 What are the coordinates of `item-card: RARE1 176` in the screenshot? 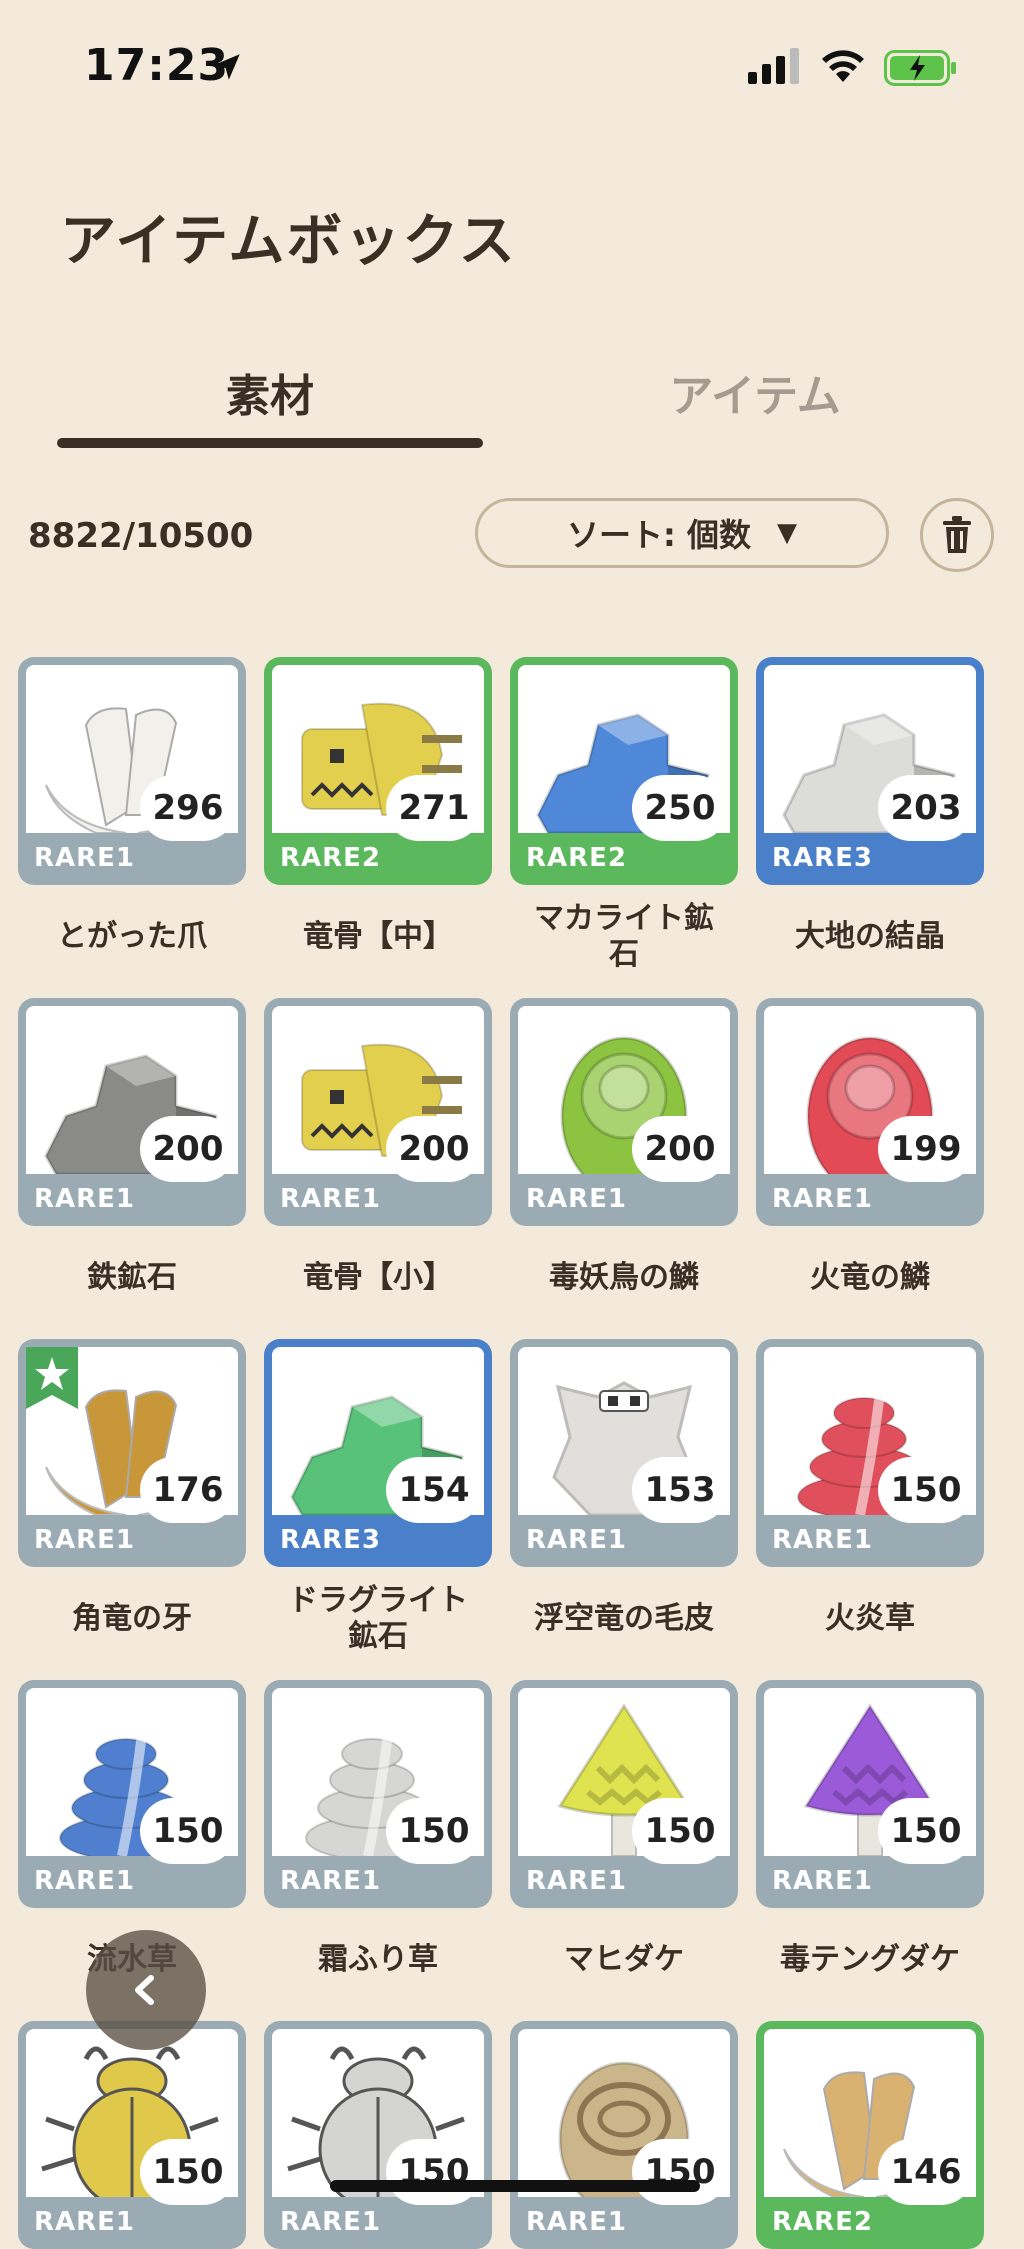 It's located at (132, 1453).